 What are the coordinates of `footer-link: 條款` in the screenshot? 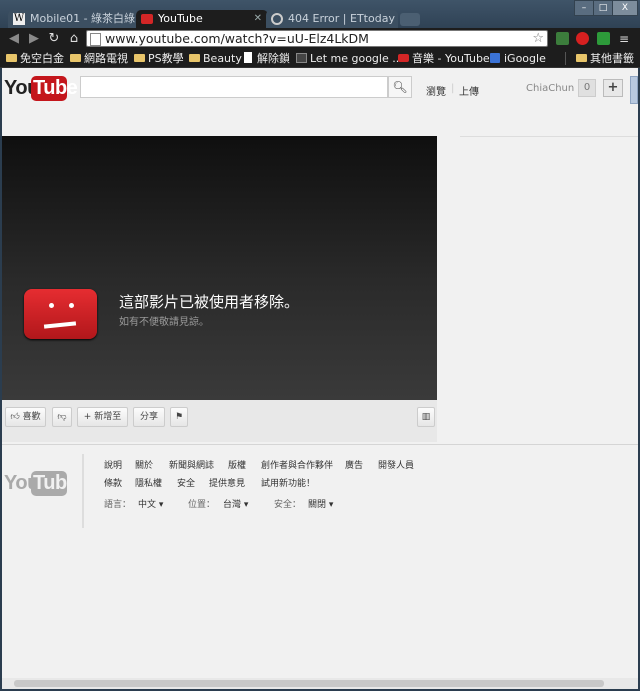 It's located at (113, 482).